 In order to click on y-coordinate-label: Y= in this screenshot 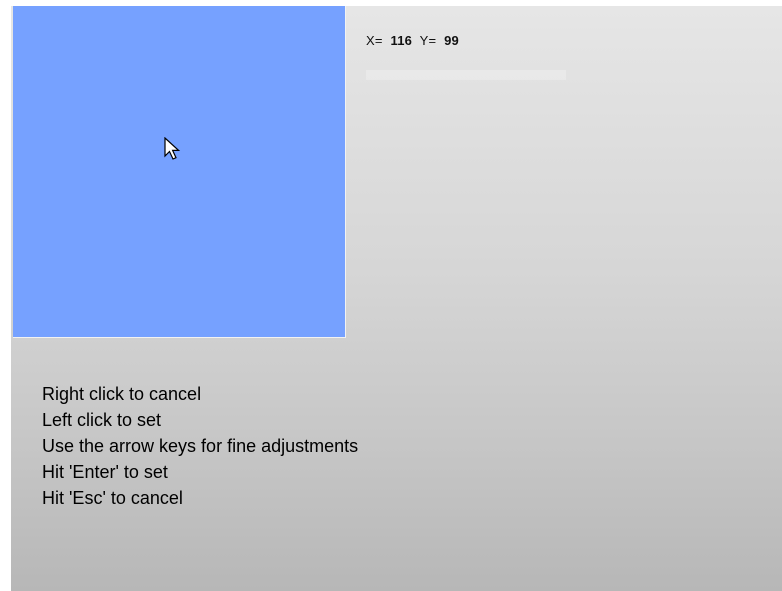, I will do `click(428, 40)`.